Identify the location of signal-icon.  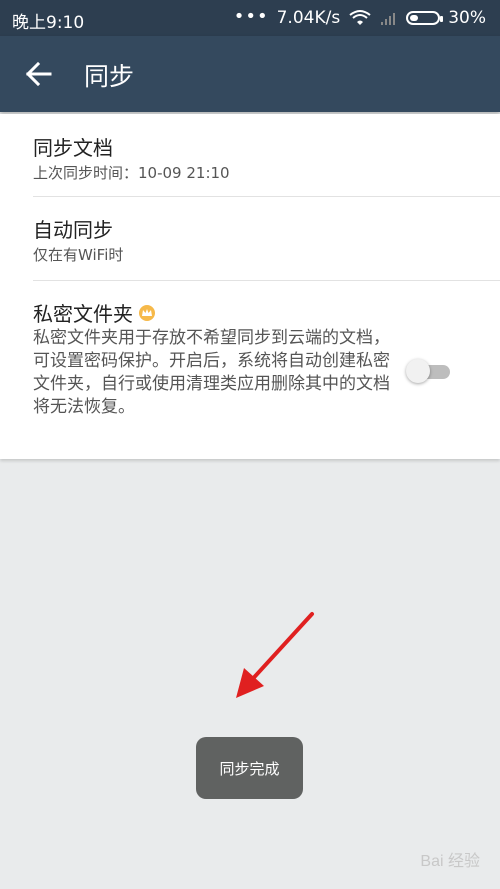
(388, 19).